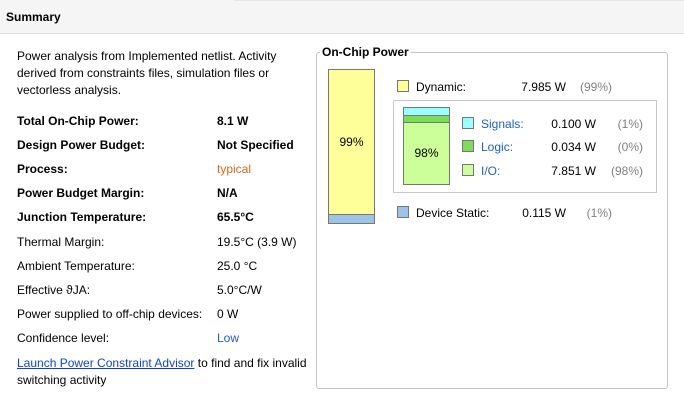 The width and height of the screenshot is (684, 402). I want to click on row-label: Power supplied to off-chip devices:, so click(110, 314).